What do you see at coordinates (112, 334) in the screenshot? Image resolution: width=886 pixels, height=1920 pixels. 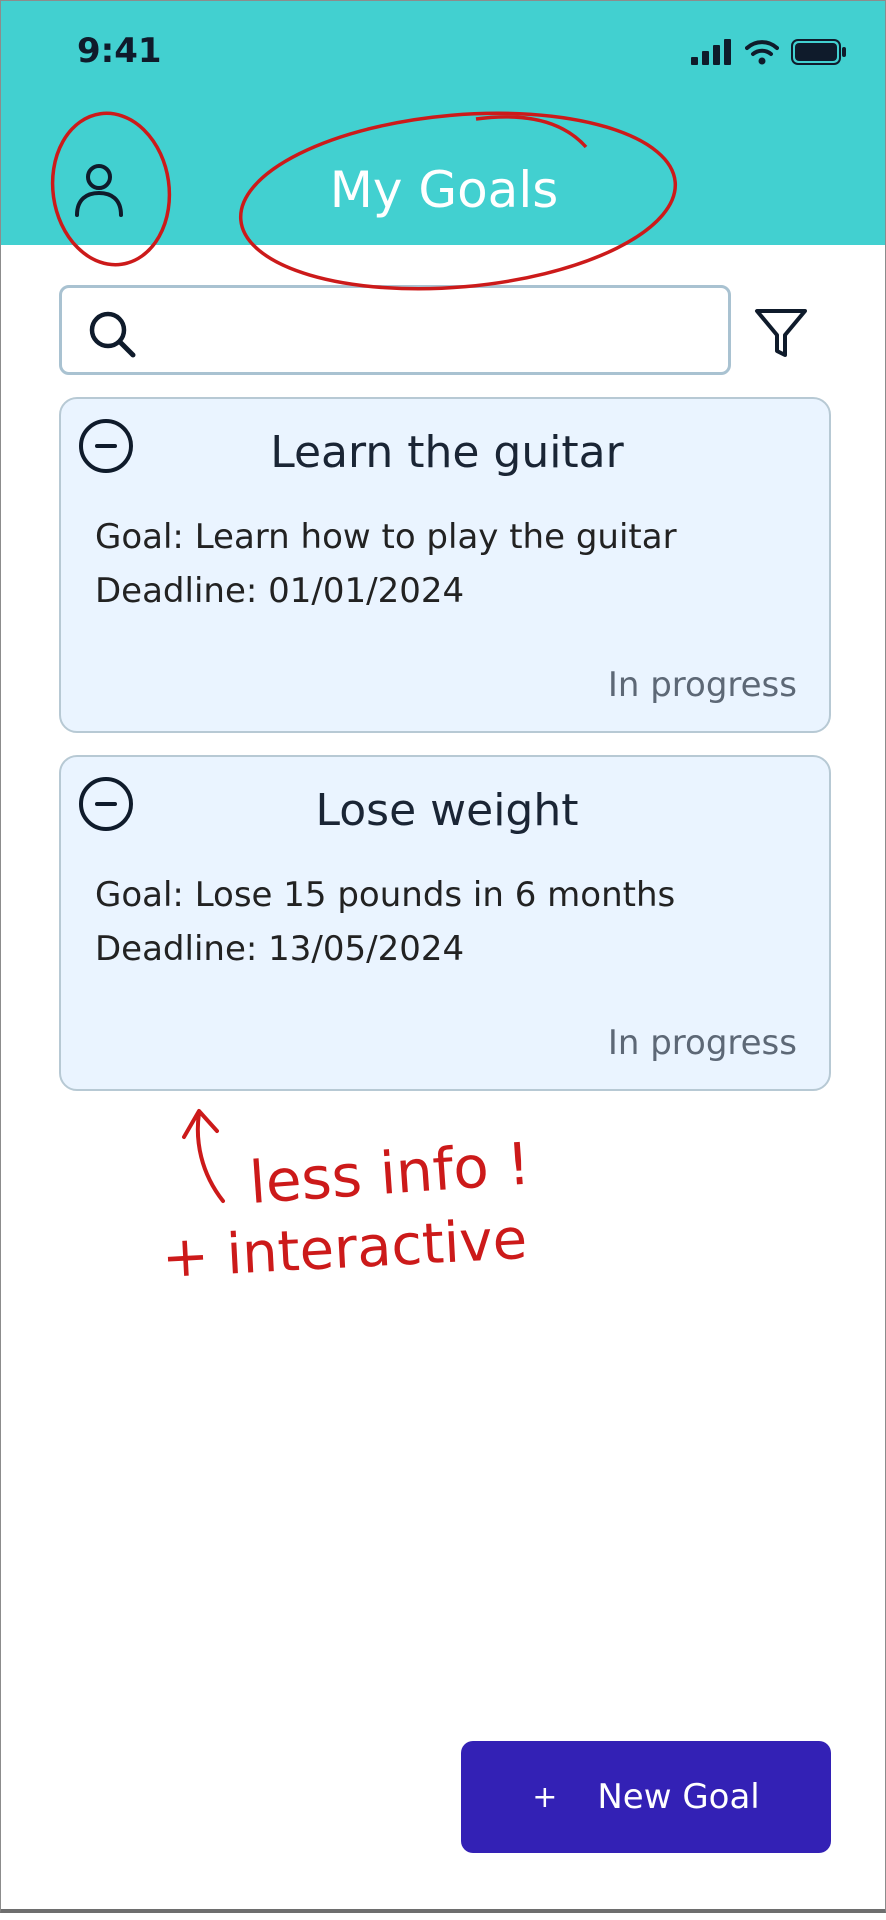 I see `search-icon` at bounding box center [112, 334].